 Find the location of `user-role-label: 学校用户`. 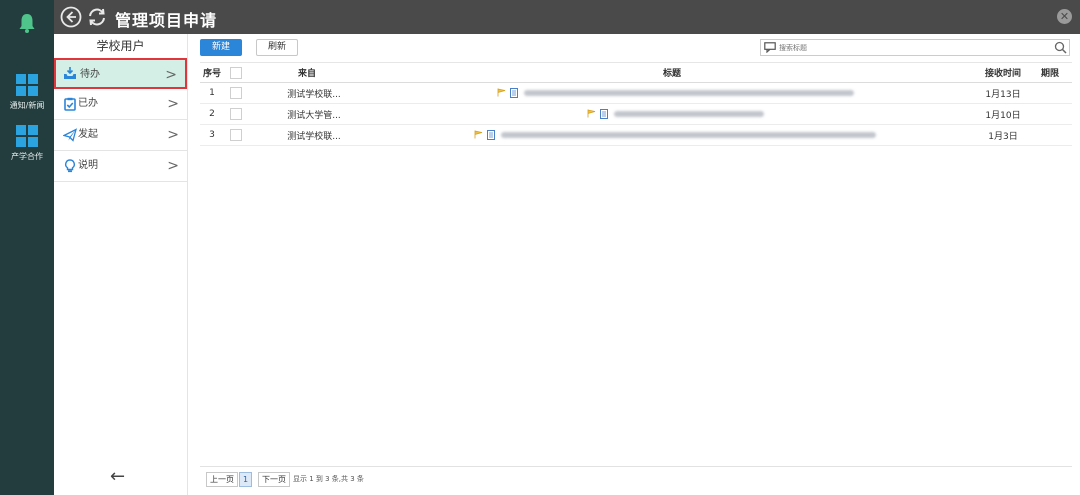

user-role-label: 学校用户 is located at coordinates (120, 46).